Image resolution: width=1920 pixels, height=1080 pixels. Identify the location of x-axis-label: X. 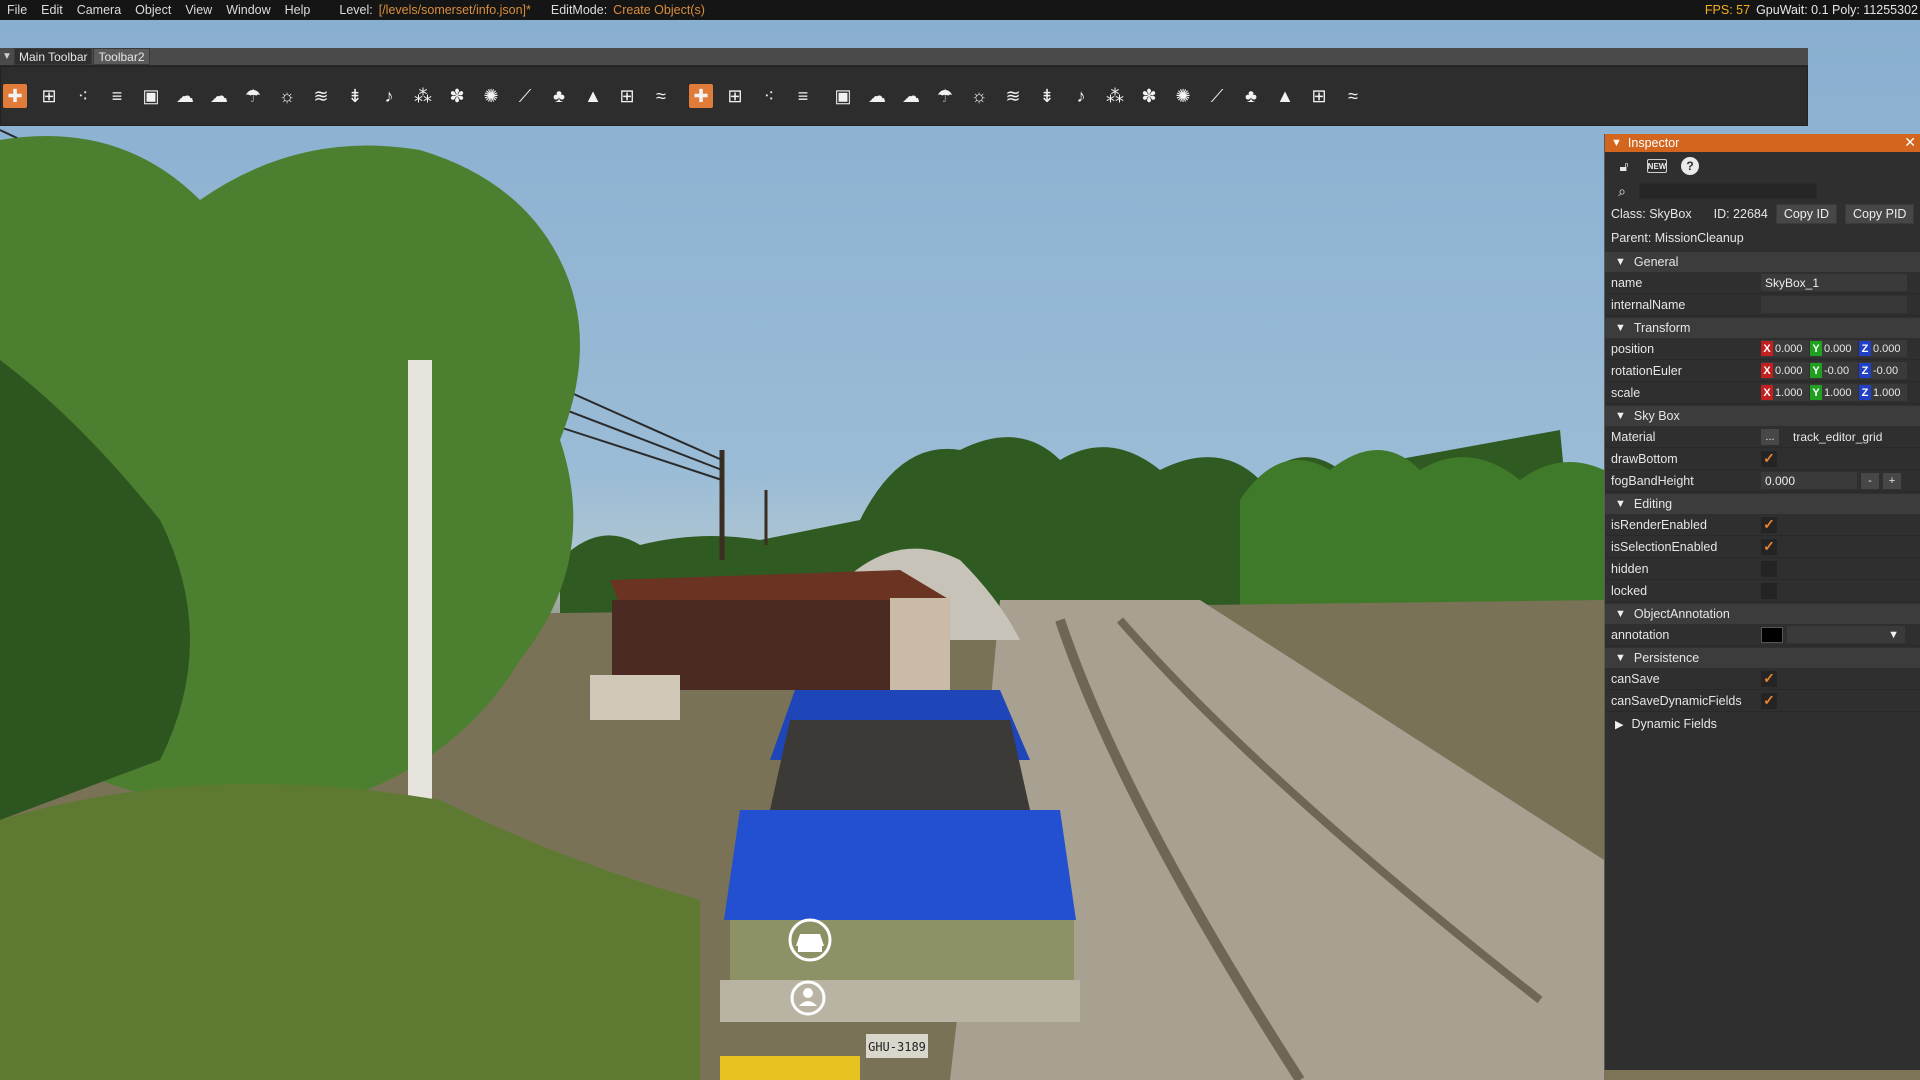
(1767, 392).